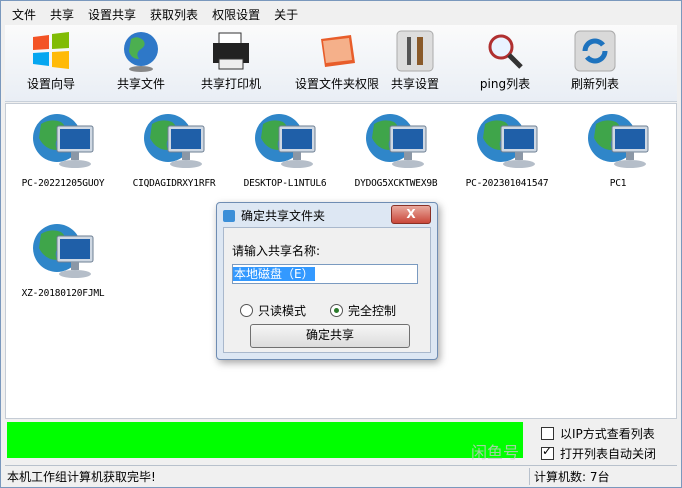 This screenshot has height=488, width=682. What do you see at coordinates (230, 84) in the screenshot?
I see `share-printer-label: 共享打印机` at bounding box center [230, 84].